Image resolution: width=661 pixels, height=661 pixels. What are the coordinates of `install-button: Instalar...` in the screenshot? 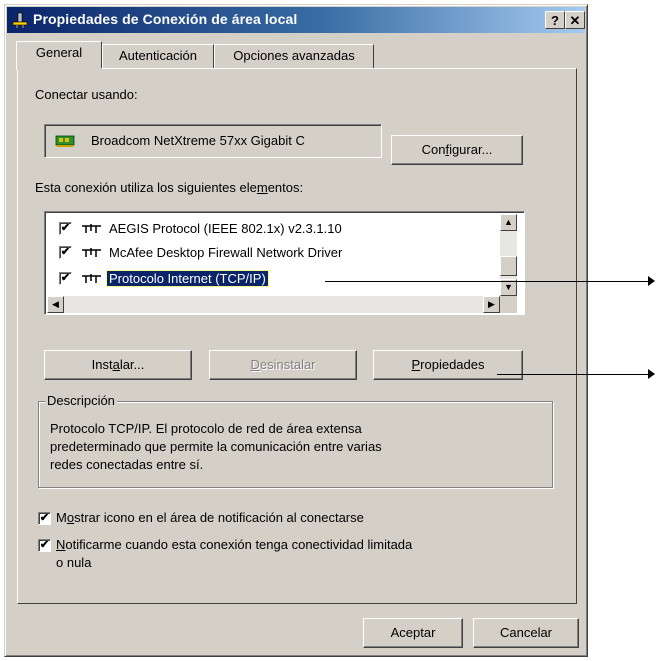 It's located at (118, 365).